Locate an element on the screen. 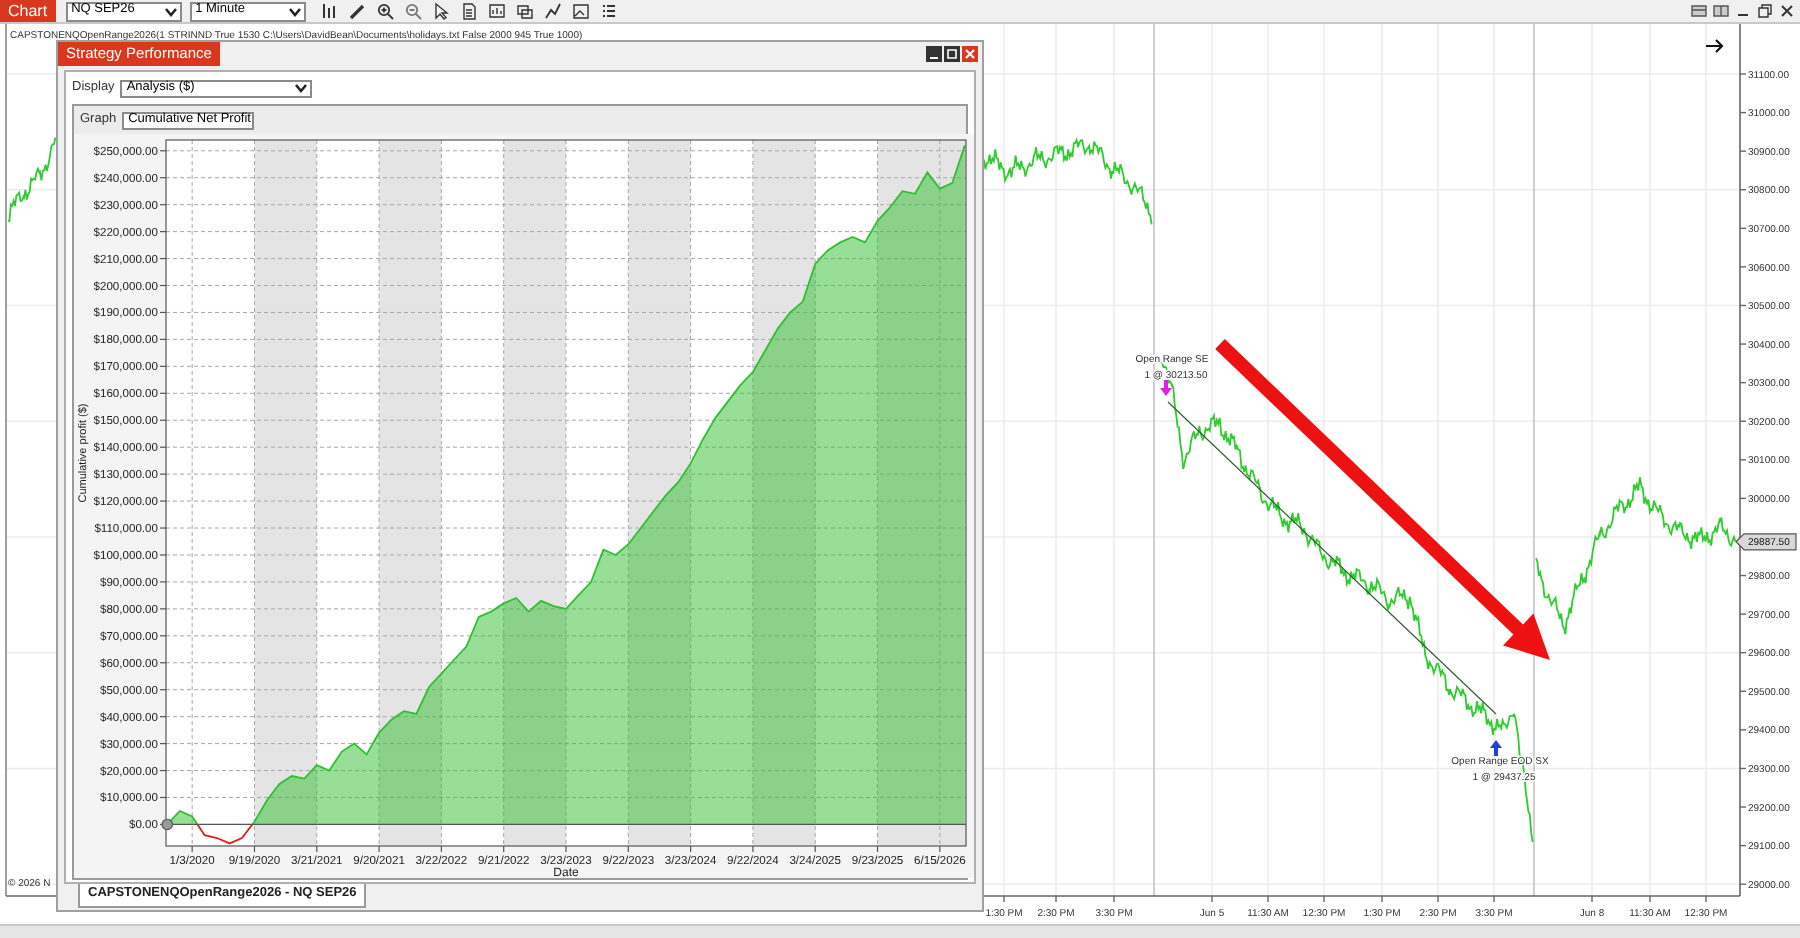  chart-tab: Chart is located at coordinates (28, 11).